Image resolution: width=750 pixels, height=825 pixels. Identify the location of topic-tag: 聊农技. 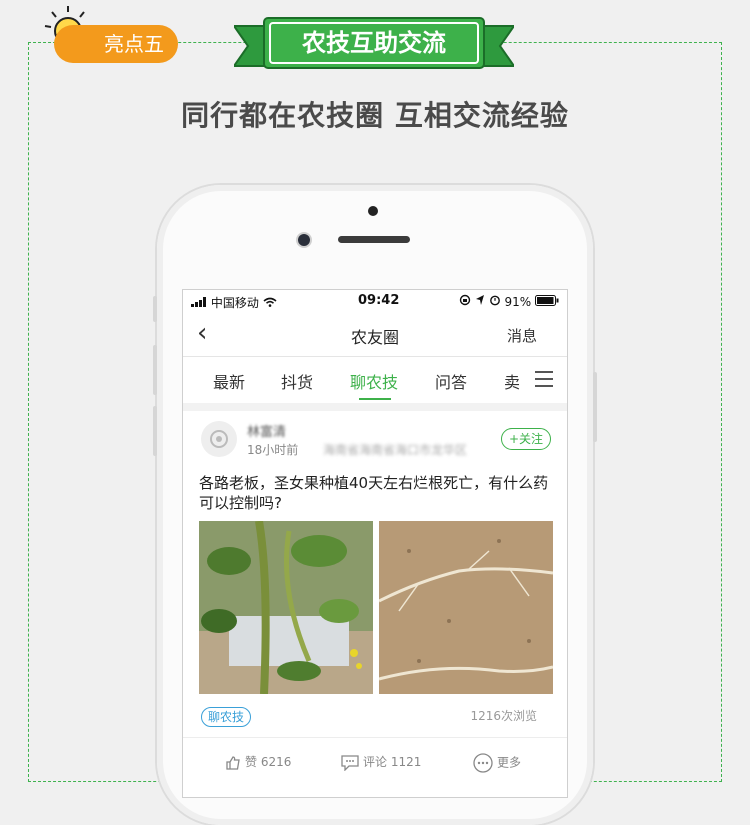
(226, 717).